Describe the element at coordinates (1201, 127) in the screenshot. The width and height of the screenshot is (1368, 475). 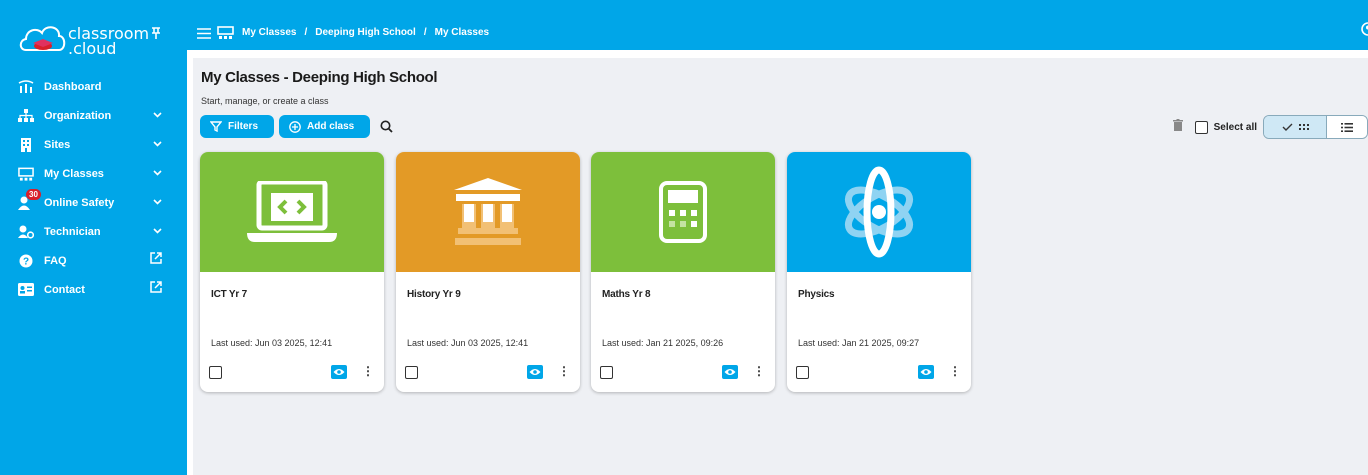
I see `select-all-checkbox` at that location.